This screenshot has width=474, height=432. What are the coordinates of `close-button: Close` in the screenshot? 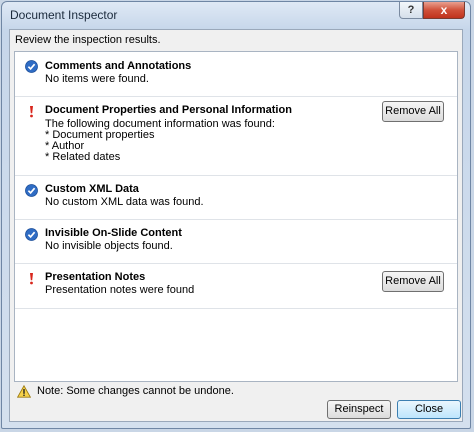 It's located at (429, 409).